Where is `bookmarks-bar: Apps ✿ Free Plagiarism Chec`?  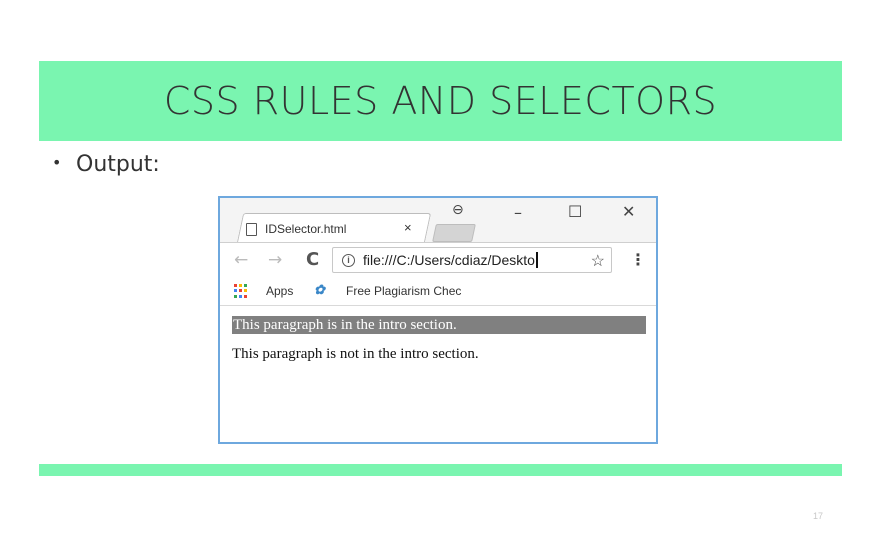
bookmarks-bar: Apps ✿ Free Plagiarism Chec is located at coordinates (438, 291).